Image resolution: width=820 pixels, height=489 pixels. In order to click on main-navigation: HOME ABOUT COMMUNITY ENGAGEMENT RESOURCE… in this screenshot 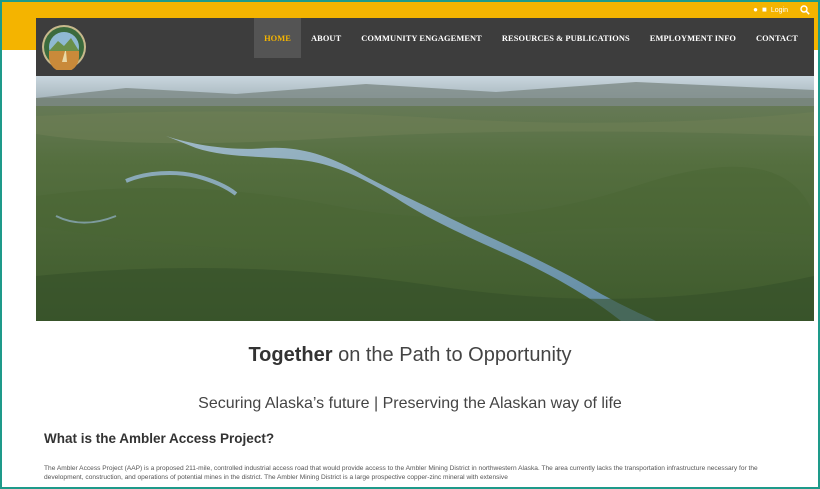, I will do `click(425, 47)`.